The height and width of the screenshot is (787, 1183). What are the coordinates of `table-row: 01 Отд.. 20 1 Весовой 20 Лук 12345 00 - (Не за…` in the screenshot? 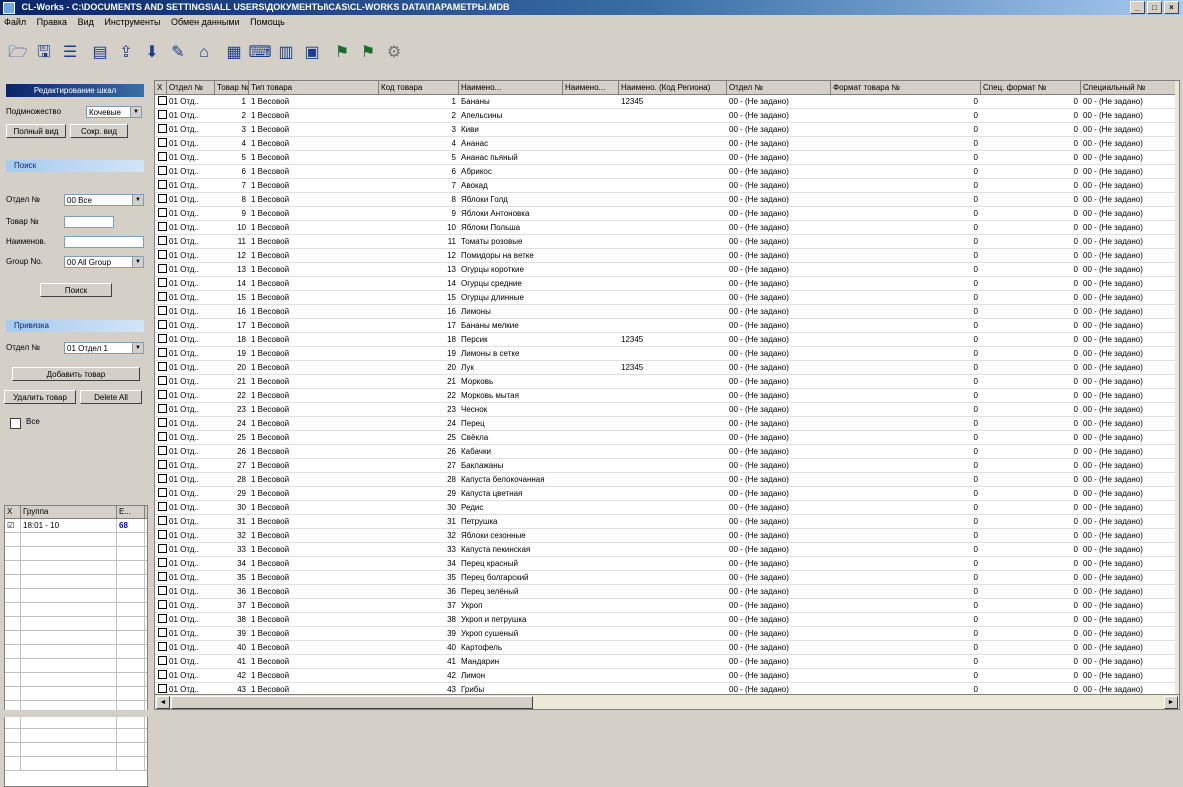 It's located at (667, 368).